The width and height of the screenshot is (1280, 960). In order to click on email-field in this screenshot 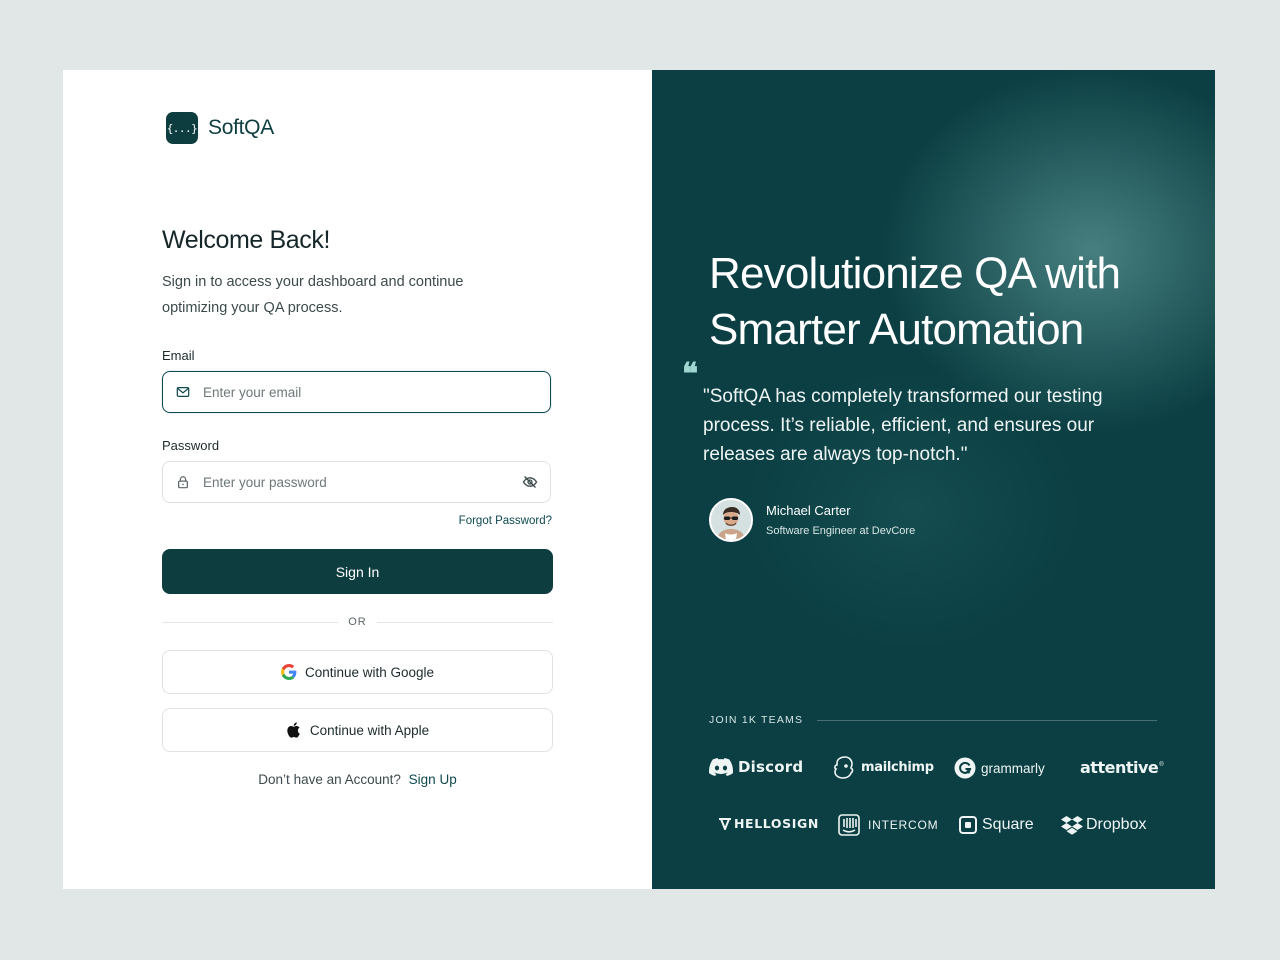, I will do `click(356, 392)`.